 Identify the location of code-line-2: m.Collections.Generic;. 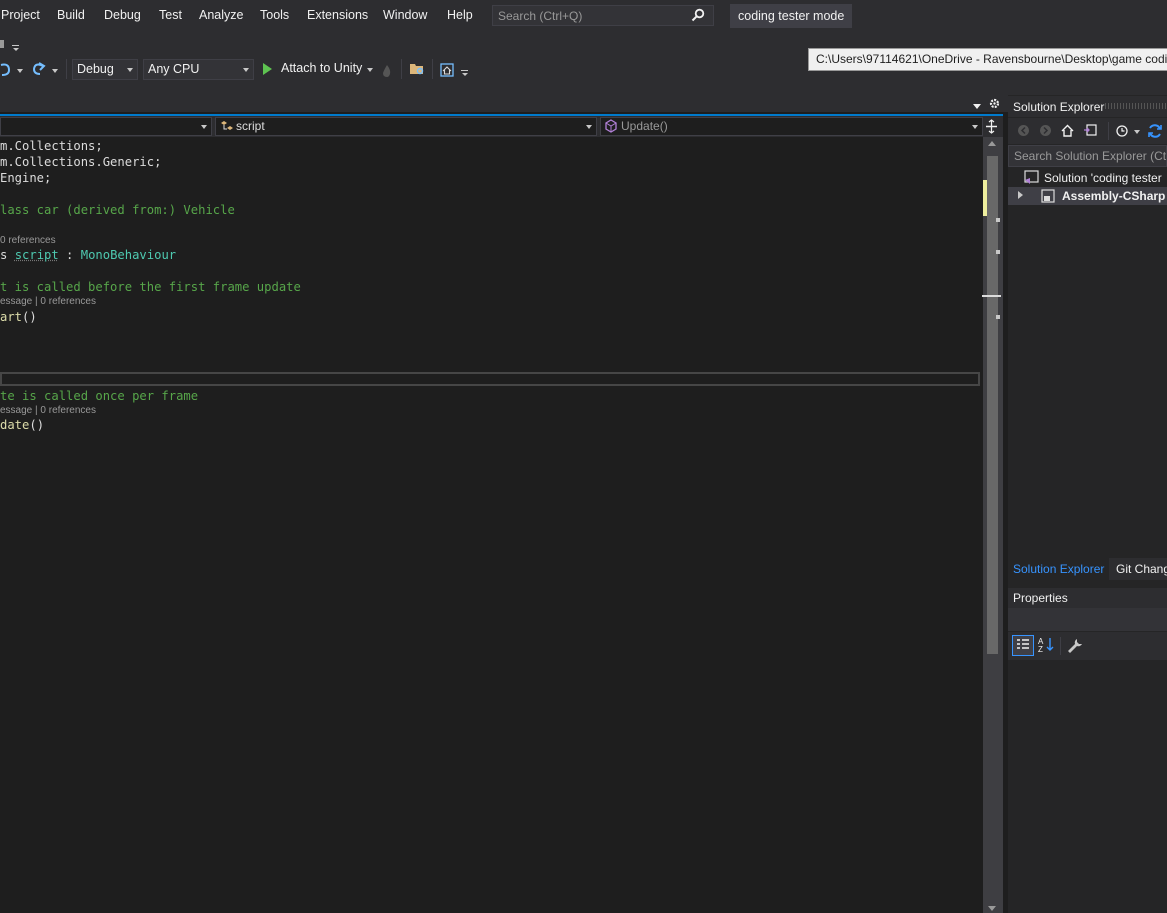
(80, 162).